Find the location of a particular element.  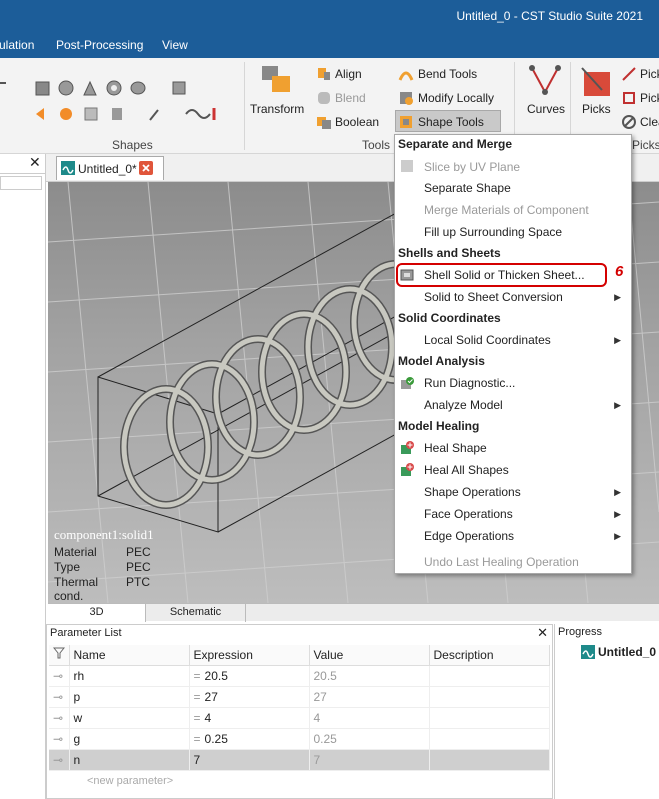

col-description: Description is located at coordinates (489, 655).